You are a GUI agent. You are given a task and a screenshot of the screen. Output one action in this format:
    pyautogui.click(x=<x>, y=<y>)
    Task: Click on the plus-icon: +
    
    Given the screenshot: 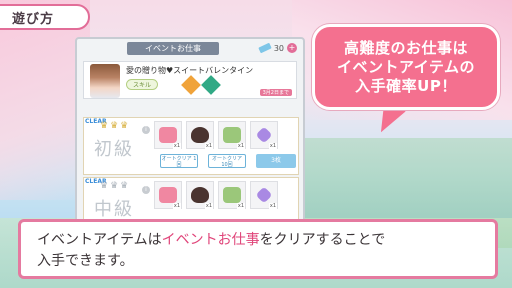 What is the action you would take?
    pyautogui.click(x=292, y=48)
    